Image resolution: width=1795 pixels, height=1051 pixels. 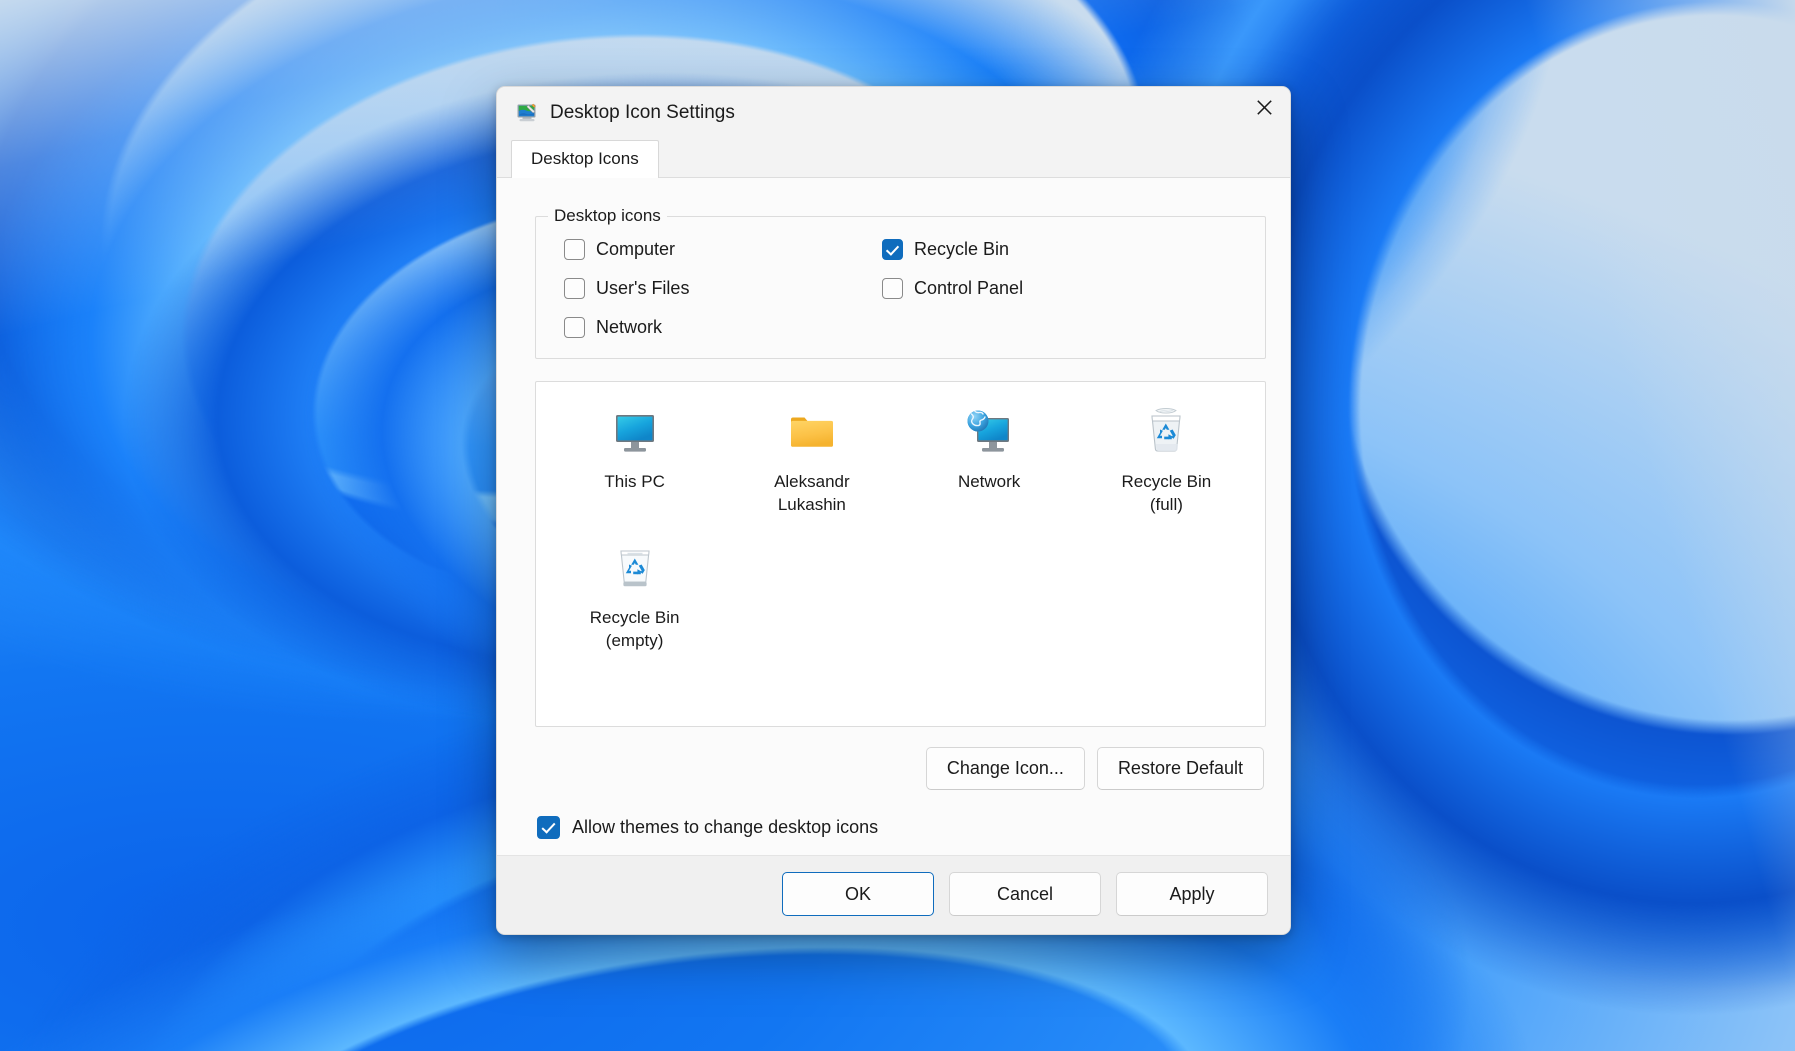 I want to click on recycle-bin-empty-icon, so click(x=635, y=569).